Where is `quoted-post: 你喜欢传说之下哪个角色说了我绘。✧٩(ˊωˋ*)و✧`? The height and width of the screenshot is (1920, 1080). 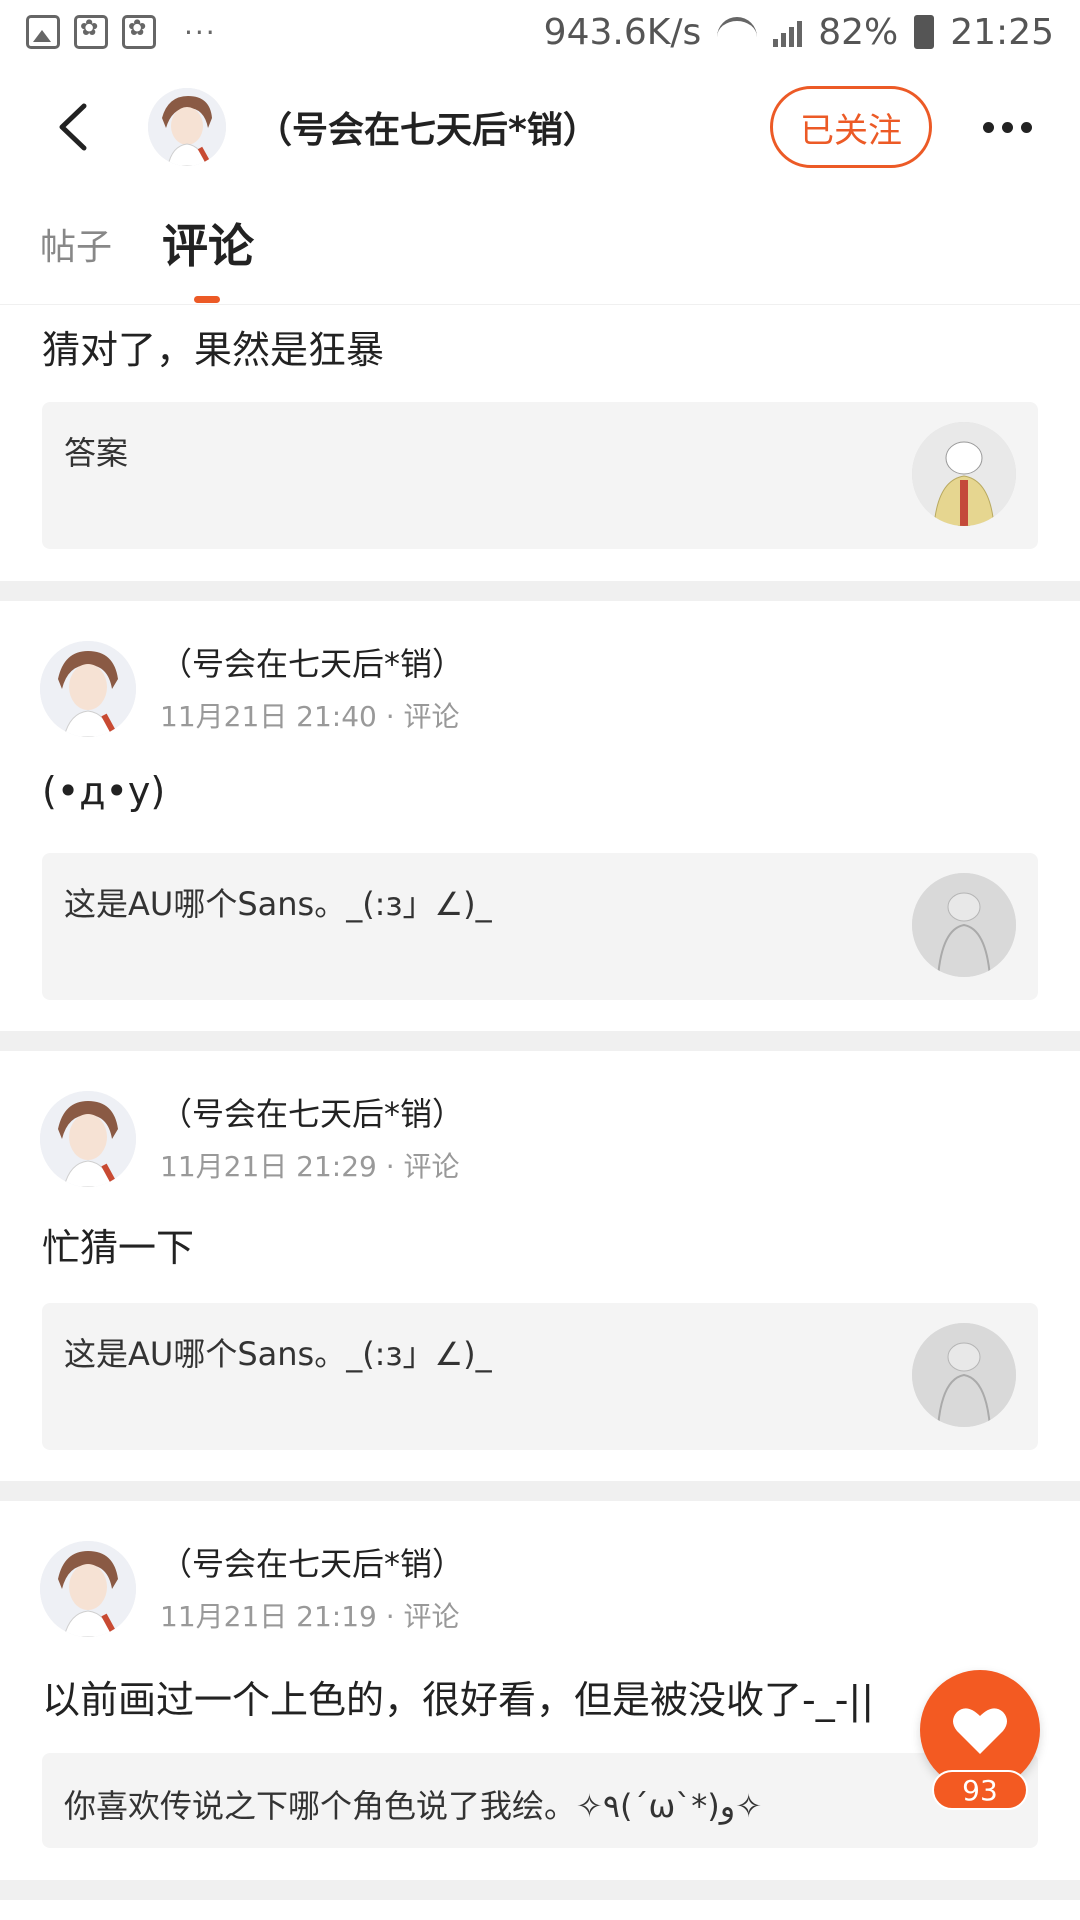 quoted-post: 你喜欢传说之下哪个角色说了我绘。✧٩(ˊωˋ*)و✧ is located at coordinates (540, 1800).